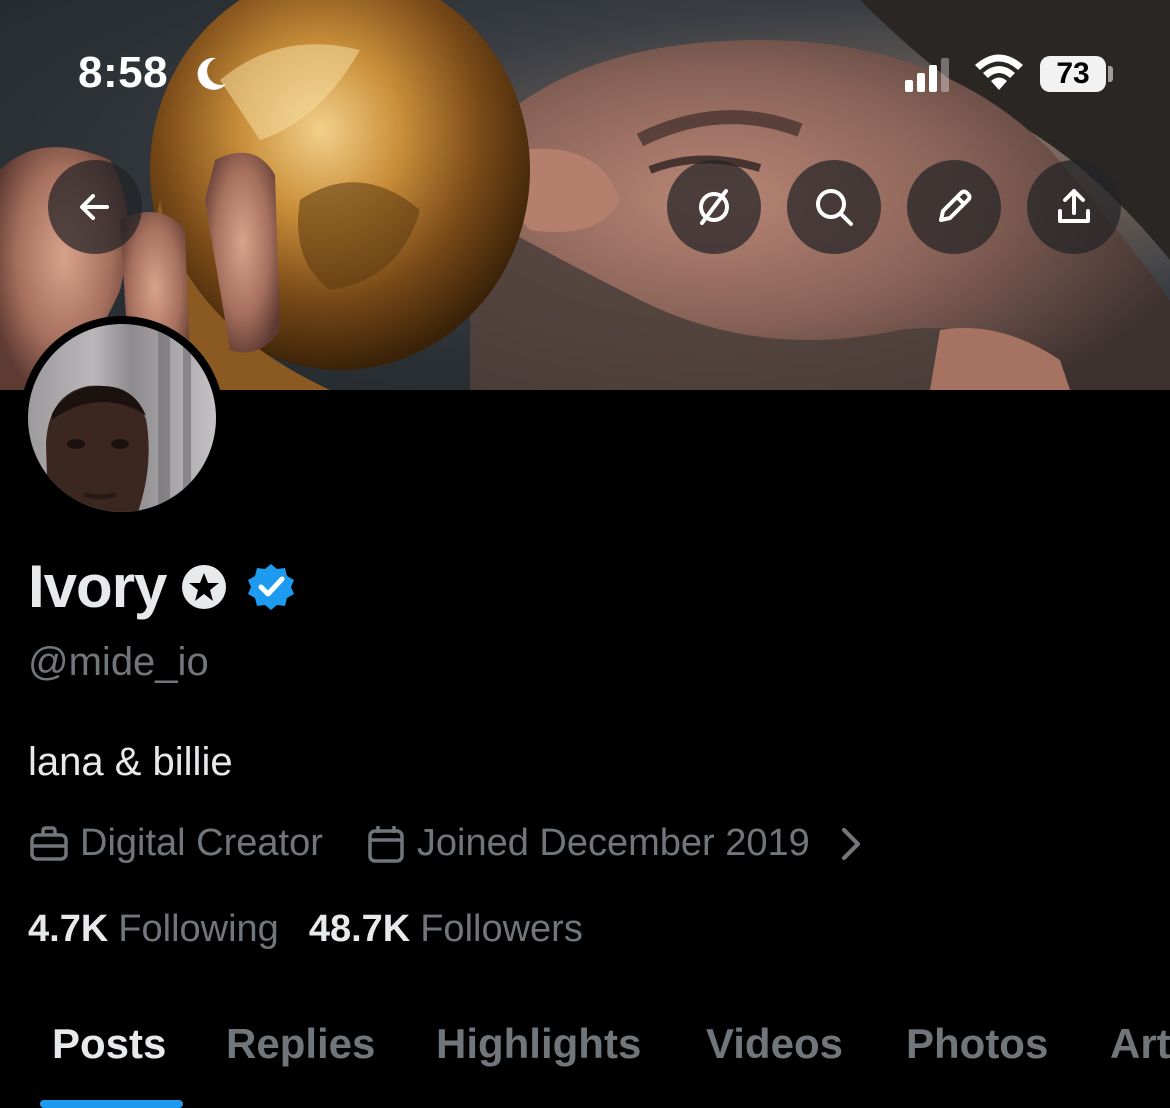 The image size is (1170, 1108). I want to click on follow-counts: 4.7K Following 48.7K Followers, so click(305, 929).